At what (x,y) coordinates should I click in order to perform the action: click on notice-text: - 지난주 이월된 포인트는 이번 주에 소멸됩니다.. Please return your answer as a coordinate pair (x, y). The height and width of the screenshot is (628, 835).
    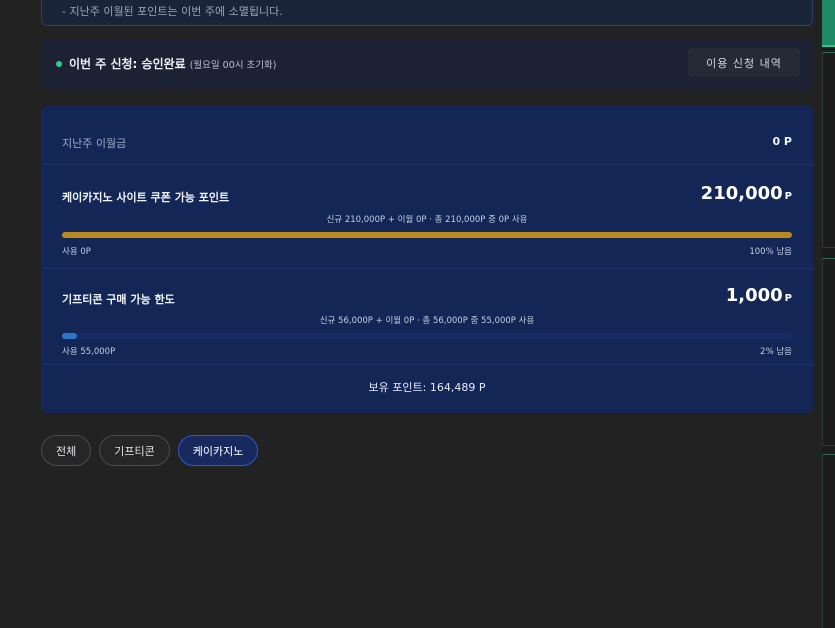
    Looking at the image, I should click on (172, 11).